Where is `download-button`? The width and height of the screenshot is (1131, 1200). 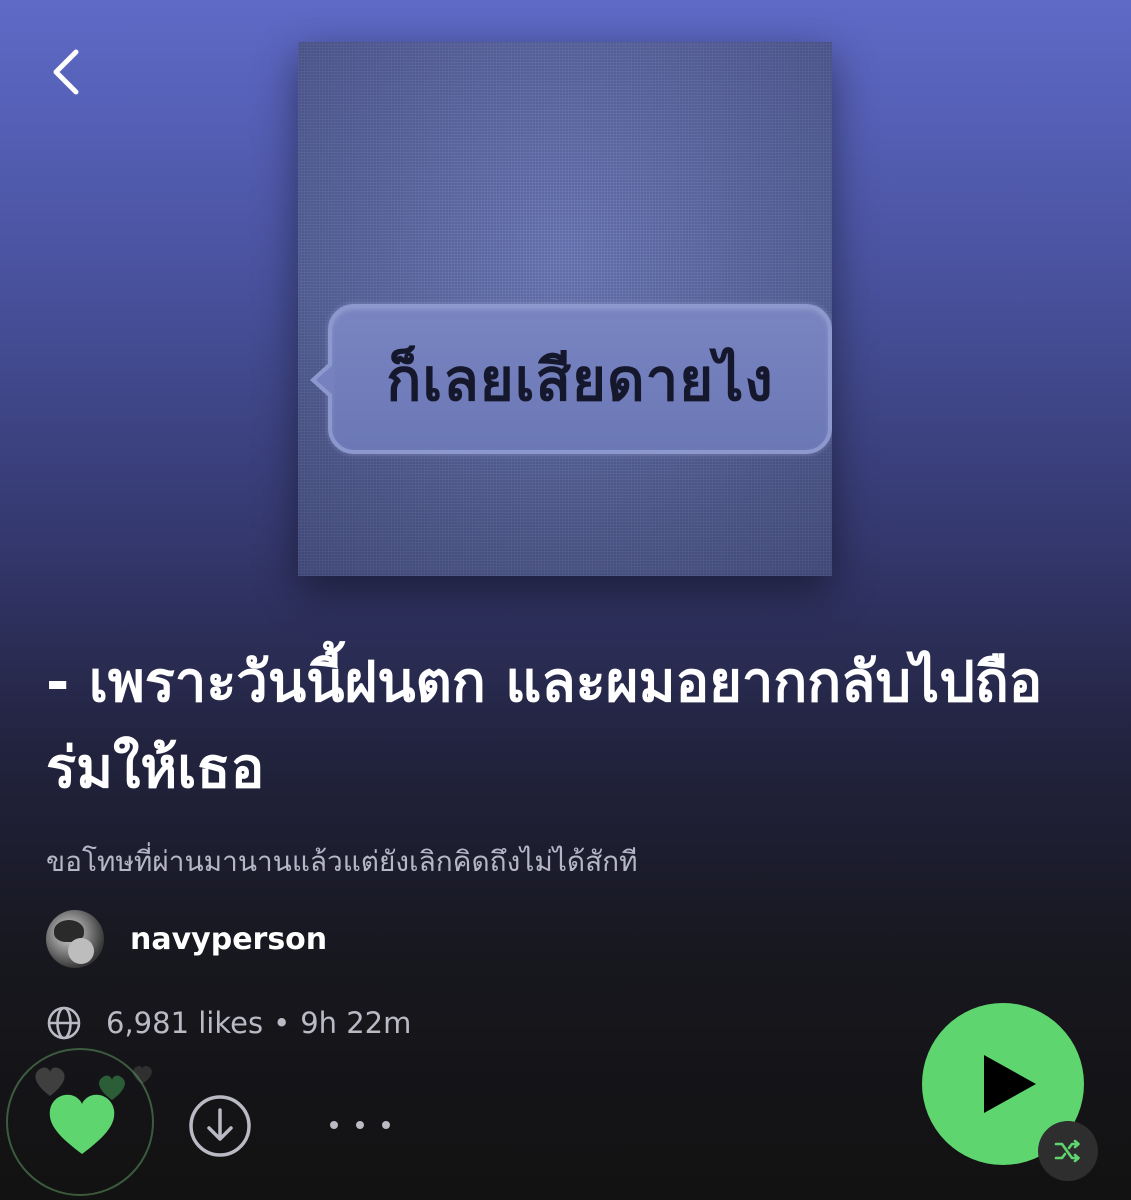
download-button is located at coordinates (220, 1126).